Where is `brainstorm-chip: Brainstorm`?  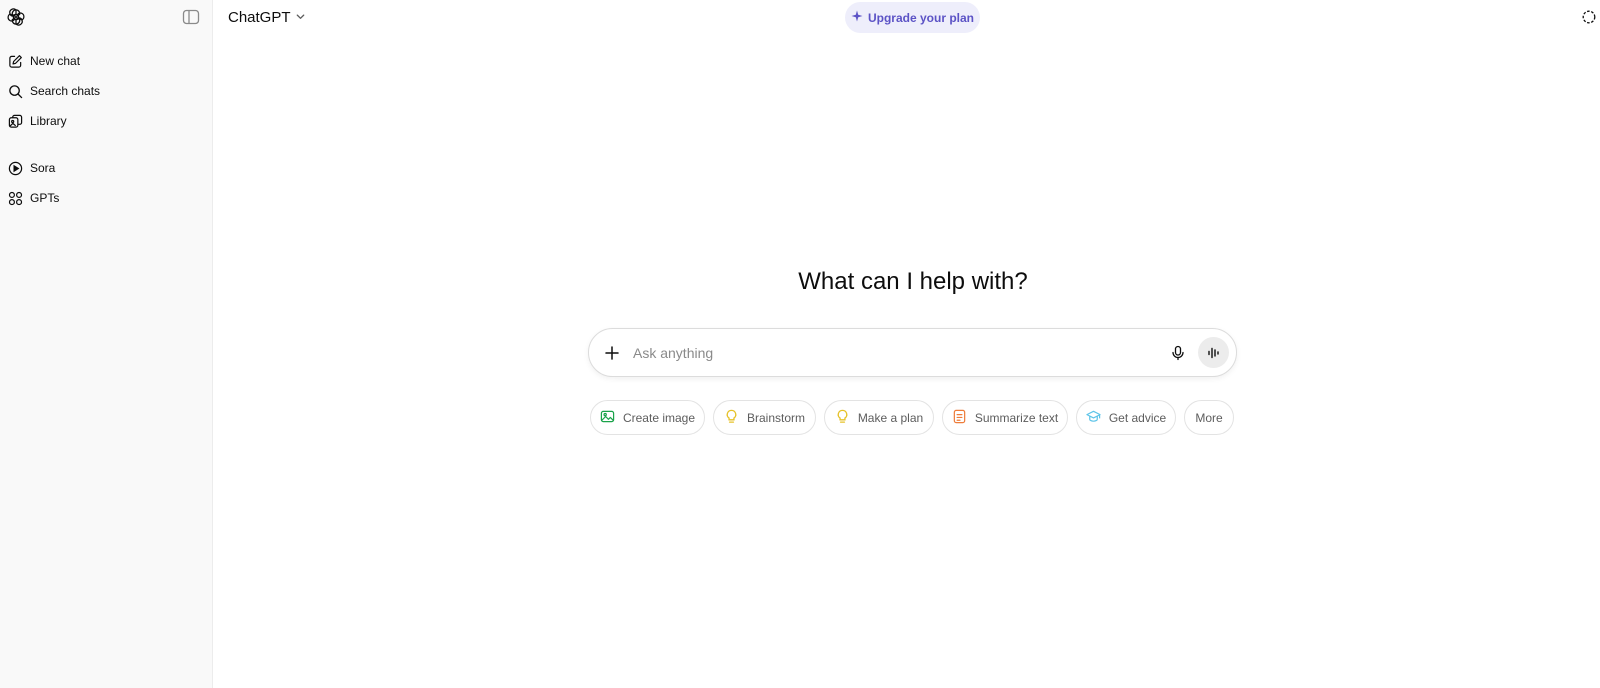 brainstorm-chip: Brainstorm is located at coordinates (764, 417).